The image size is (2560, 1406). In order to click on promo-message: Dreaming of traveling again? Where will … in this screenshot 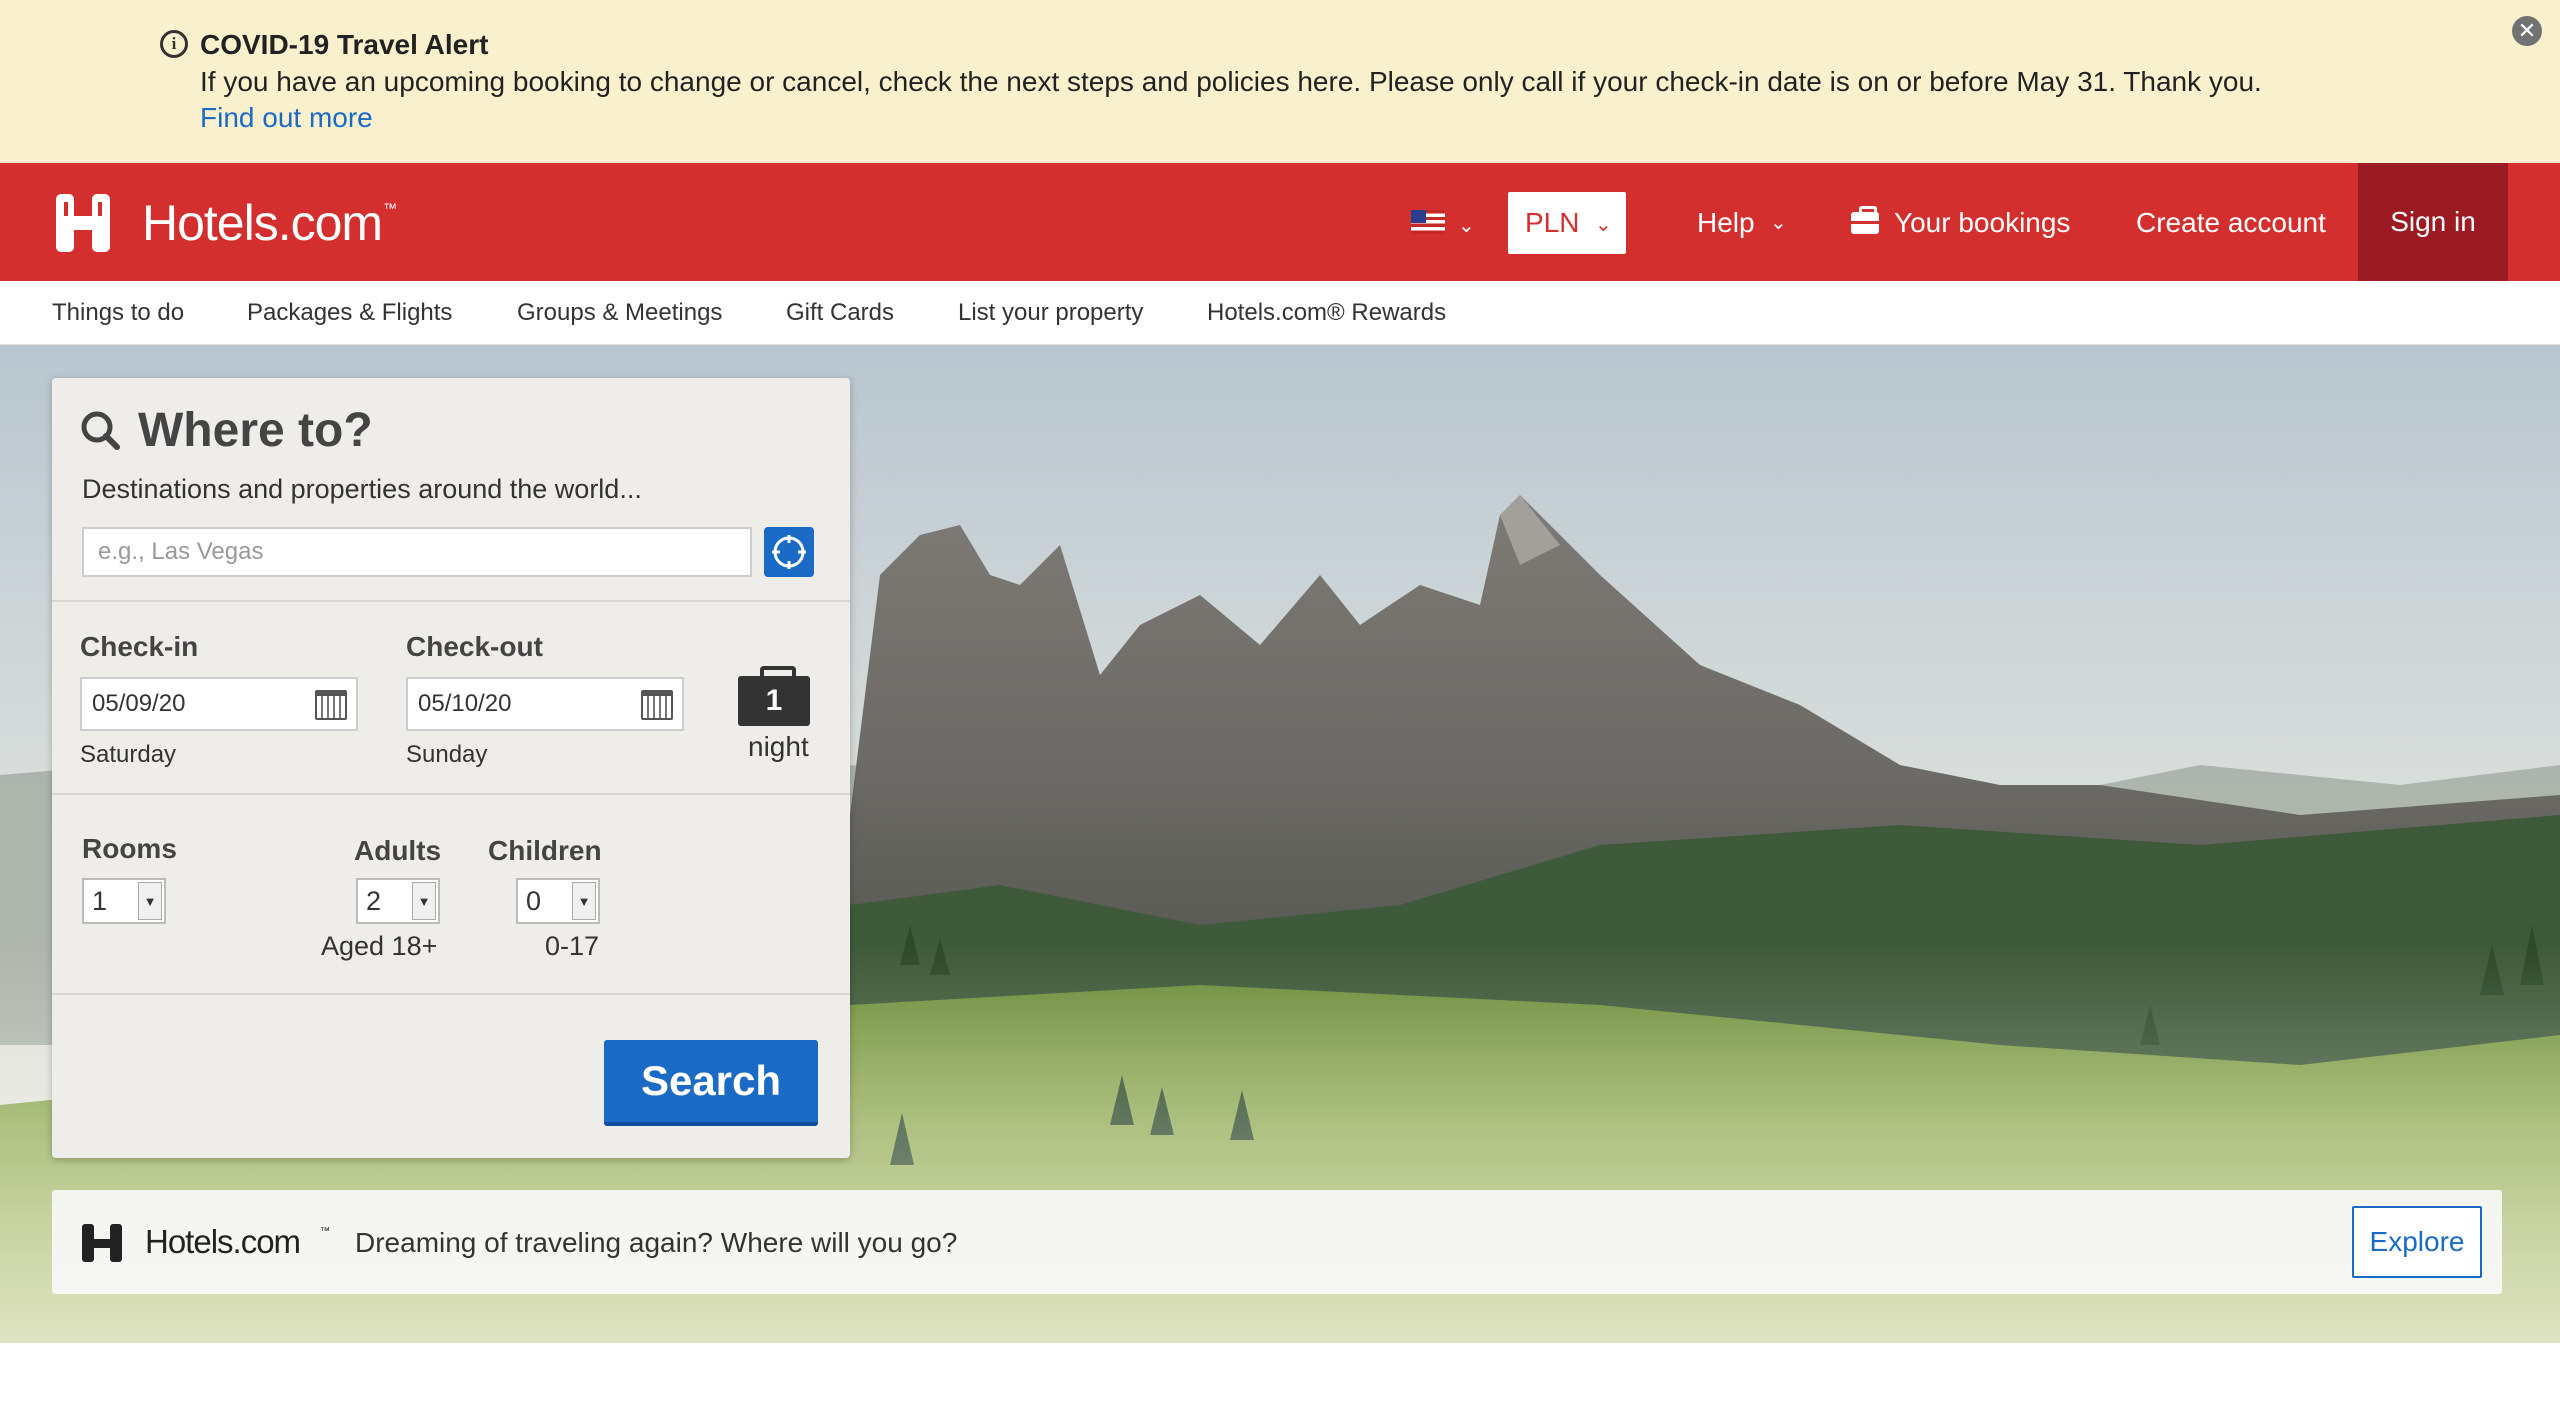, I will do `click(656, 1242)`.